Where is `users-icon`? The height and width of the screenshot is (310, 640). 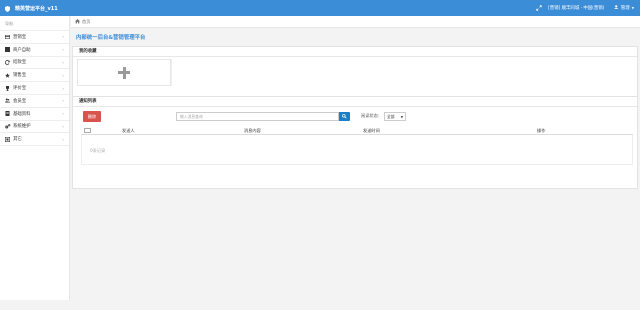
users-icon is located at coordinates (8, 100).